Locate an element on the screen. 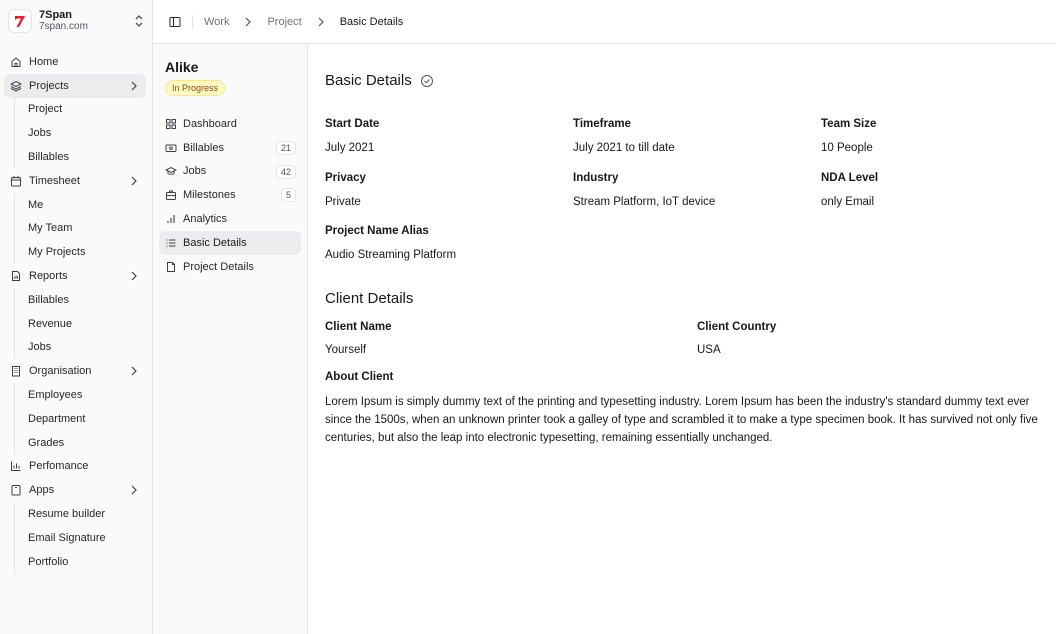 The image size is (1056, 634). document-icon is located at coordinates (171, 267).